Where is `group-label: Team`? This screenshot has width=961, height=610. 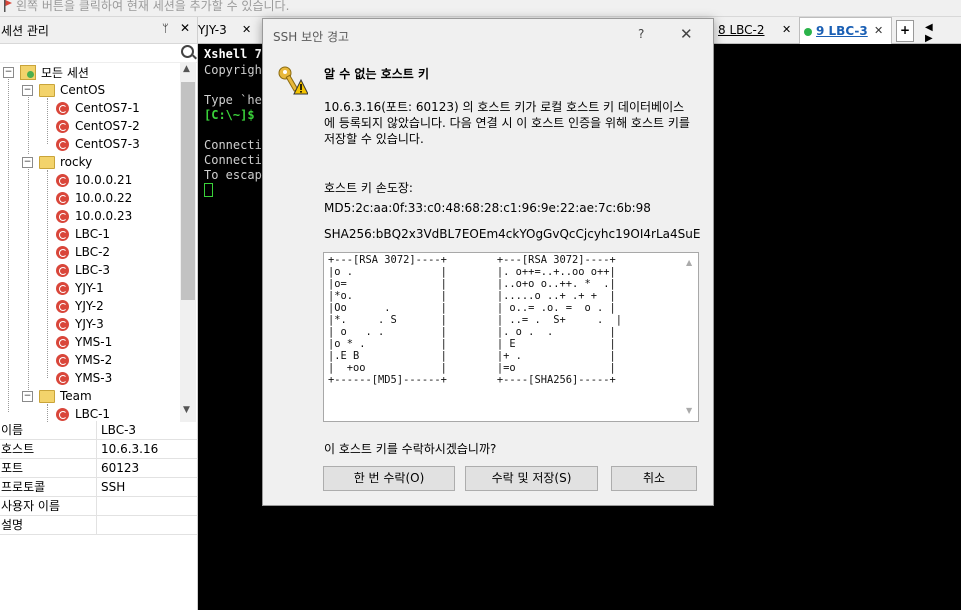 group-label: Team is located at coordinates (76, 396).